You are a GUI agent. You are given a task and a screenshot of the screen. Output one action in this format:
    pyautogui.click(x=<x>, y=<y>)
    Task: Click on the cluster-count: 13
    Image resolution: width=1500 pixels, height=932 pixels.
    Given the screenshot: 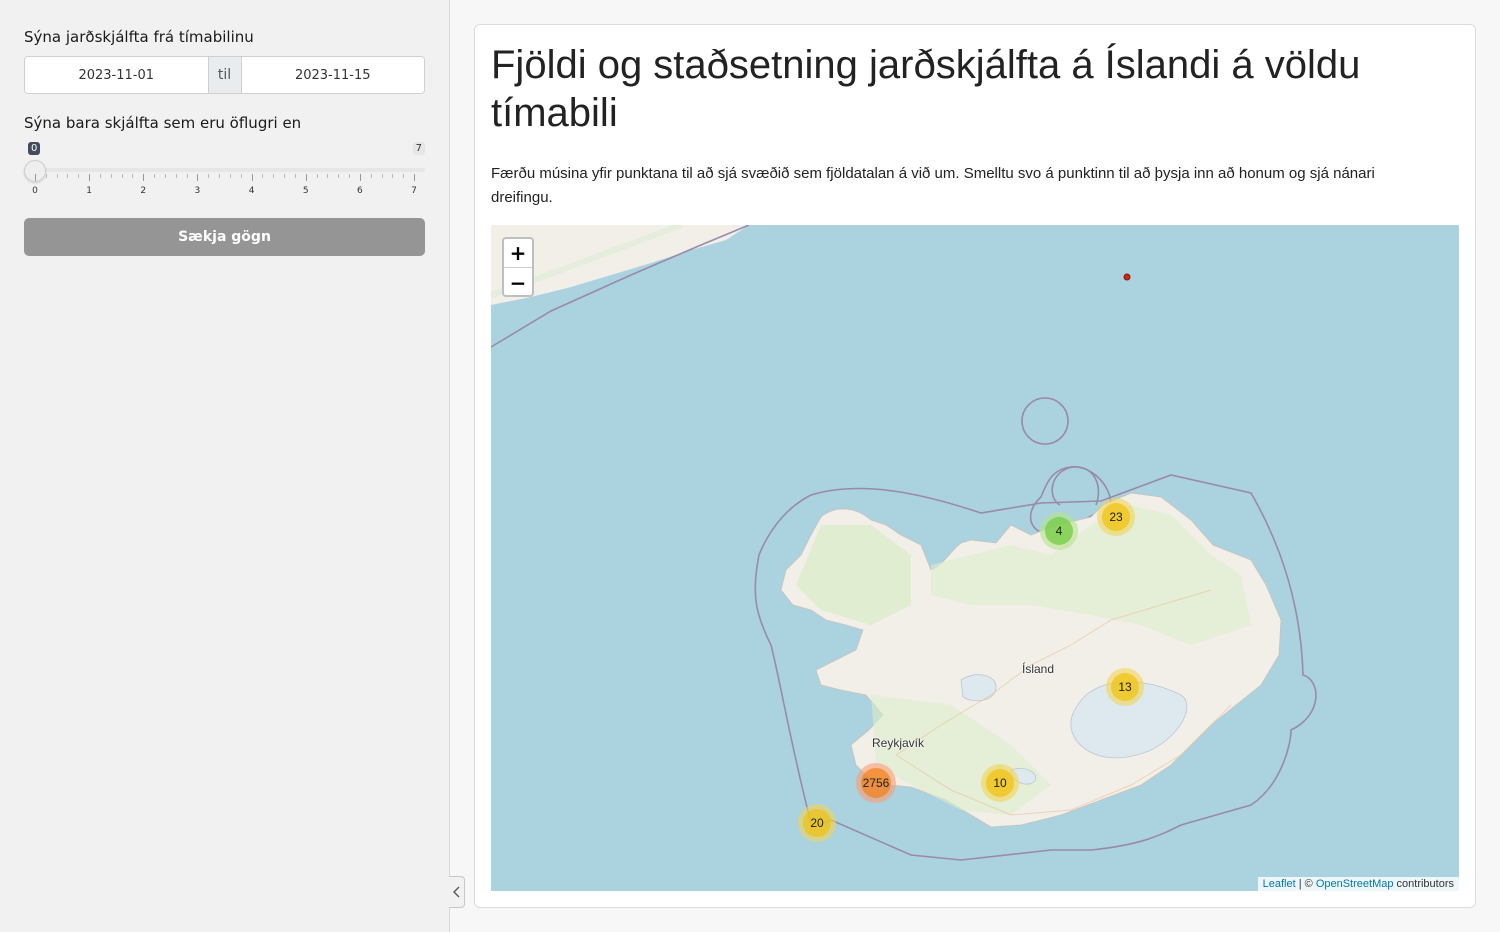 What is the action you would take?
    pyautogui.click(x=1125, y=687)
    